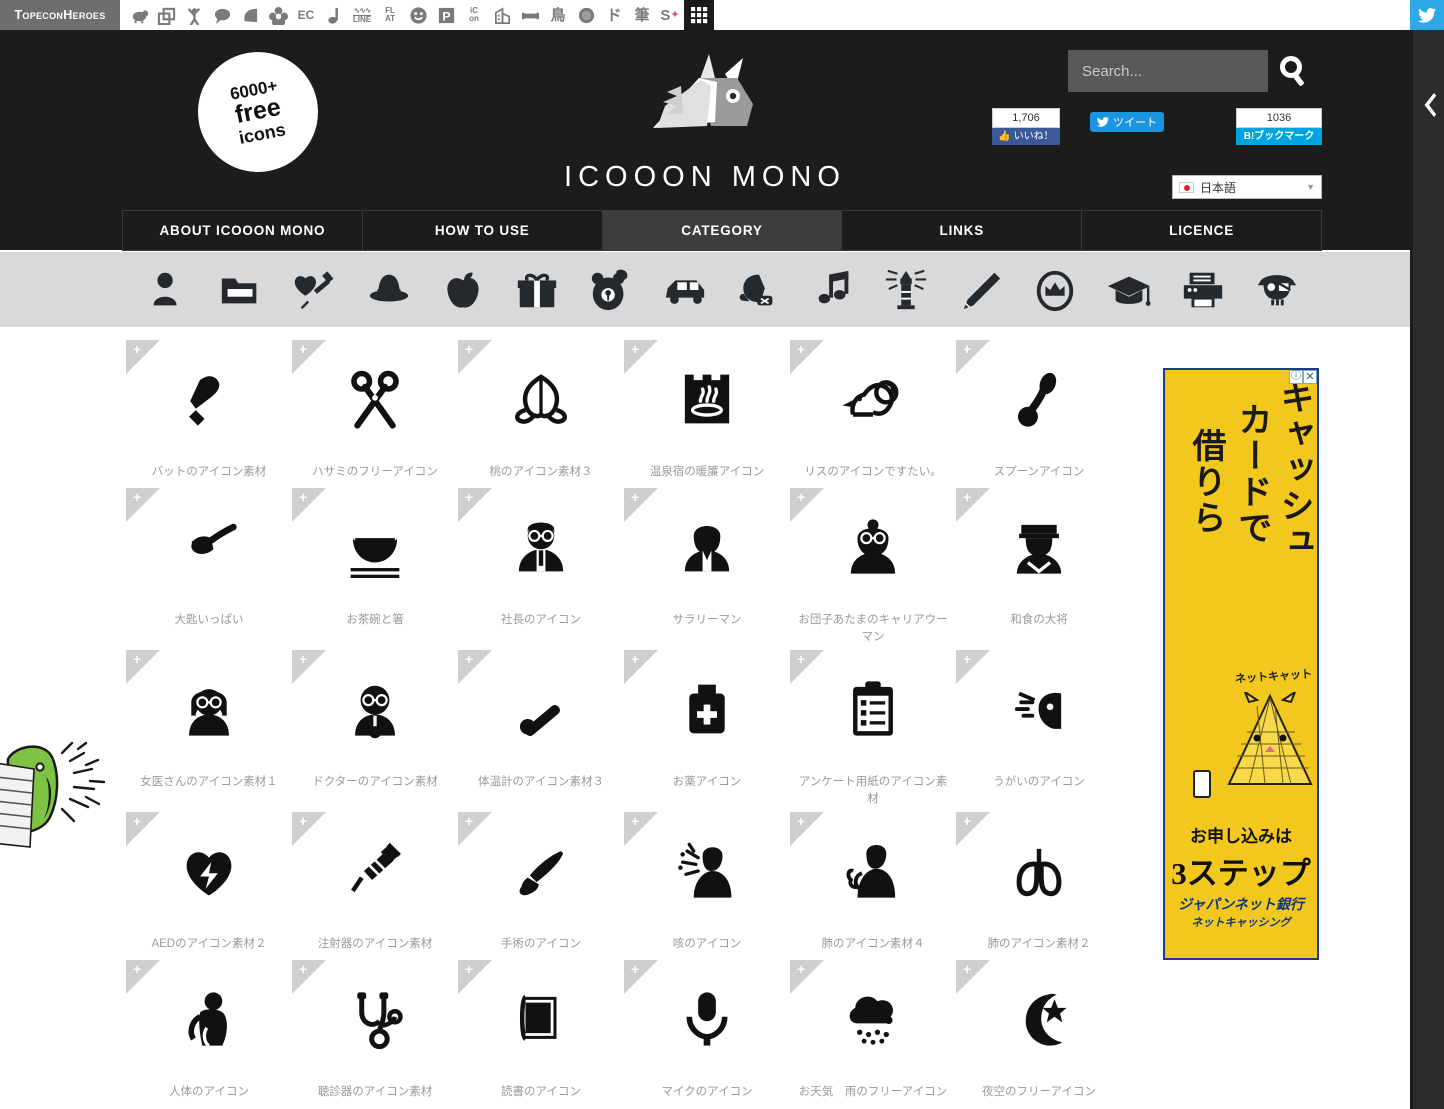  Describe the element at coordinates (1429, 107) in the screenshot. I see `collapse-chevron-icon` at that location.